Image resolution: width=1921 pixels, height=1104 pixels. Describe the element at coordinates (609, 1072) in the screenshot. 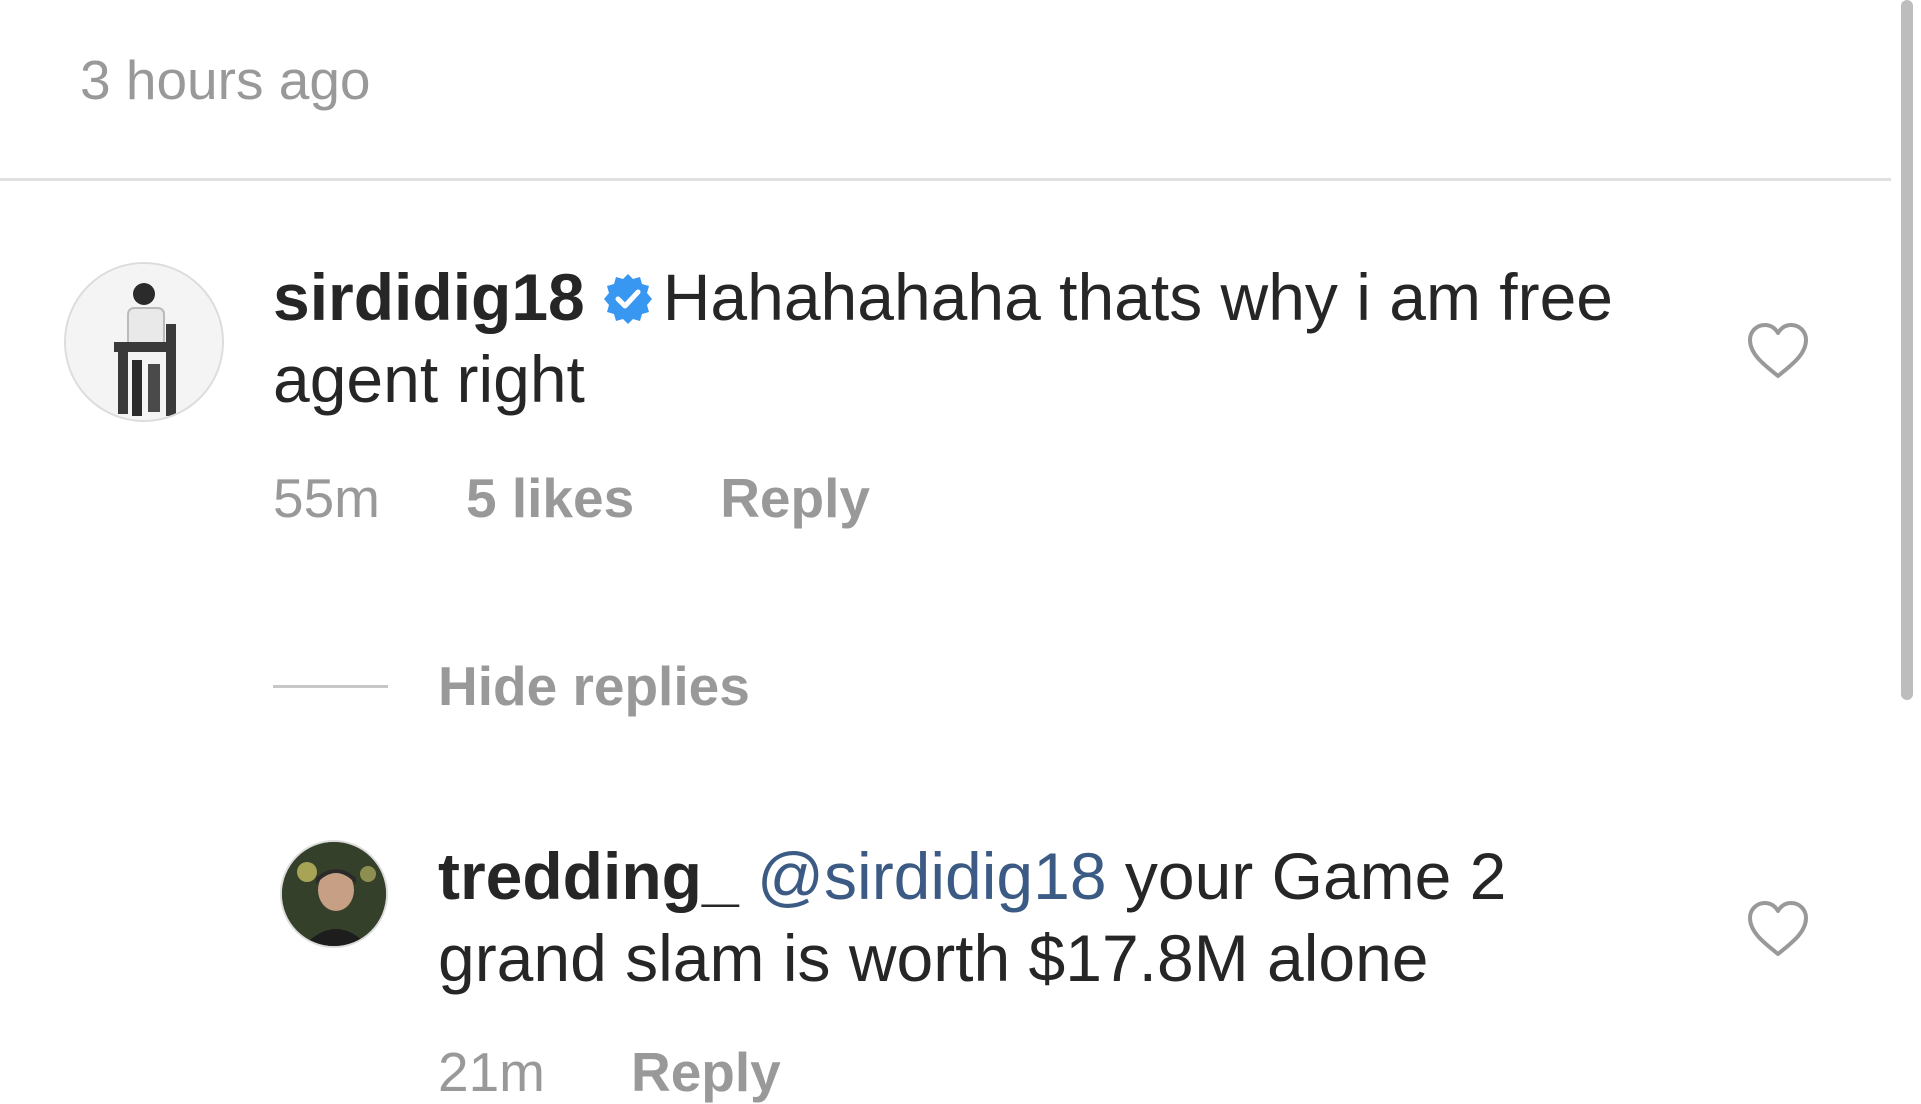

I see `reply-meta: 21m Reply` at that location.